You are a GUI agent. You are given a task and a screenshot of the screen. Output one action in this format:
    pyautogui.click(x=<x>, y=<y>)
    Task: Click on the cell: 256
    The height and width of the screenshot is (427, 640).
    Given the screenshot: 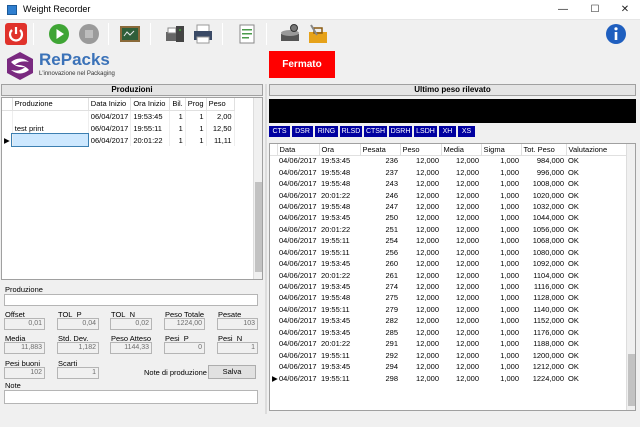 What is the action you would take?
    pyautogui.click(x=380, y=252)
    